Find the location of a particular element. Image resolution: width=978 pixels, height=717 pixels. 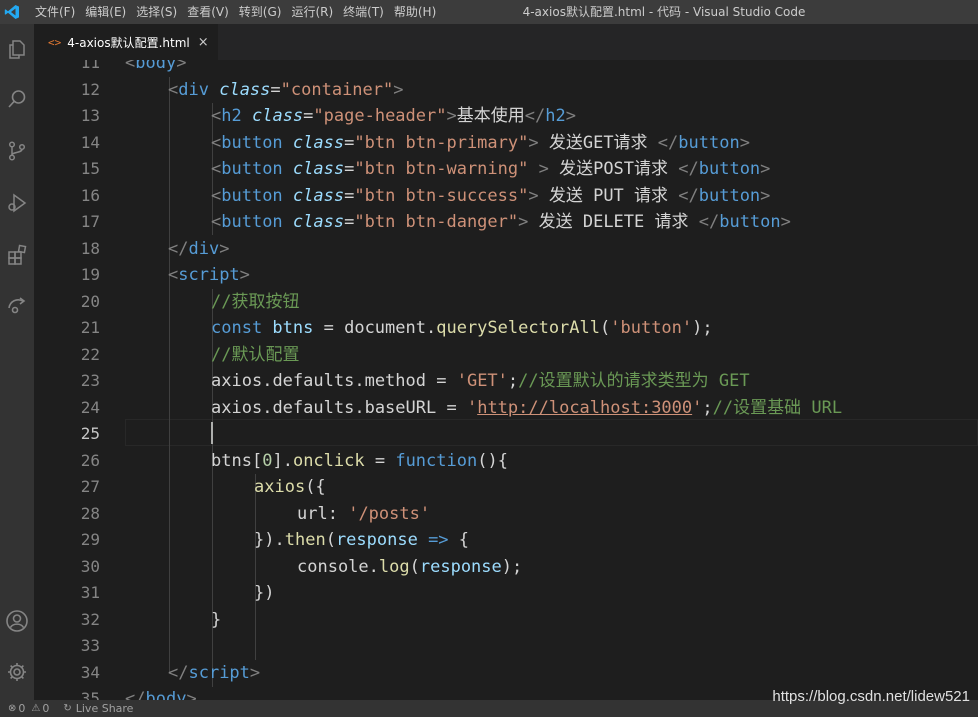

line-number: 33 is located at coordinates (90, 645).